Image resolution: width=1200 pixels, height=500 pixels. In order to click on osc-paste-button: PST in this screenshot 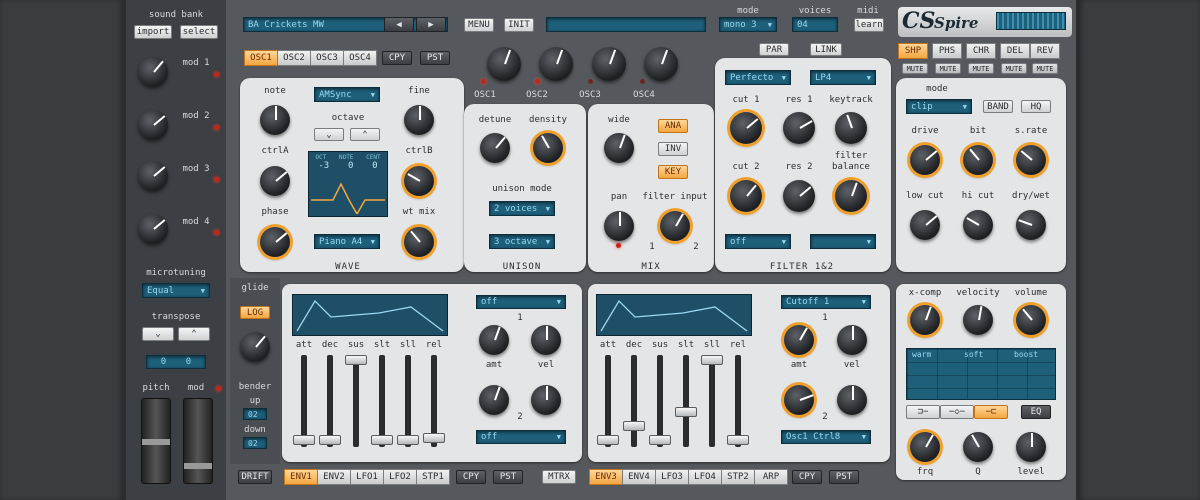, I will do `click(435, 58)`.